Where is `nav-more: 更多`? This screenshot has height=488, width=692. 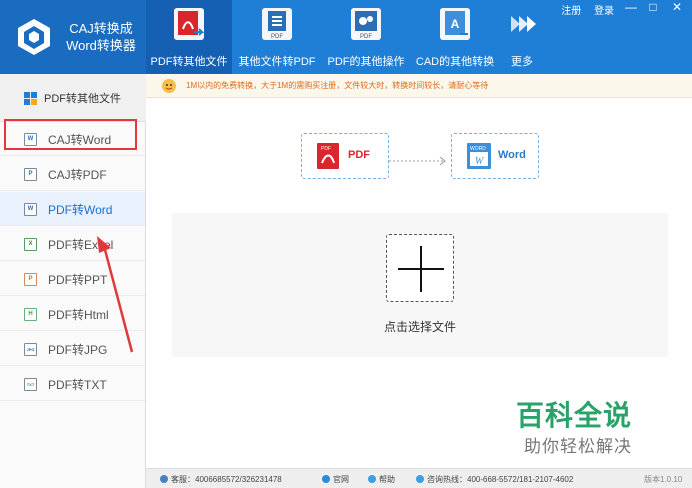 nav-more: 更多 is located at coordinates (522, 37).